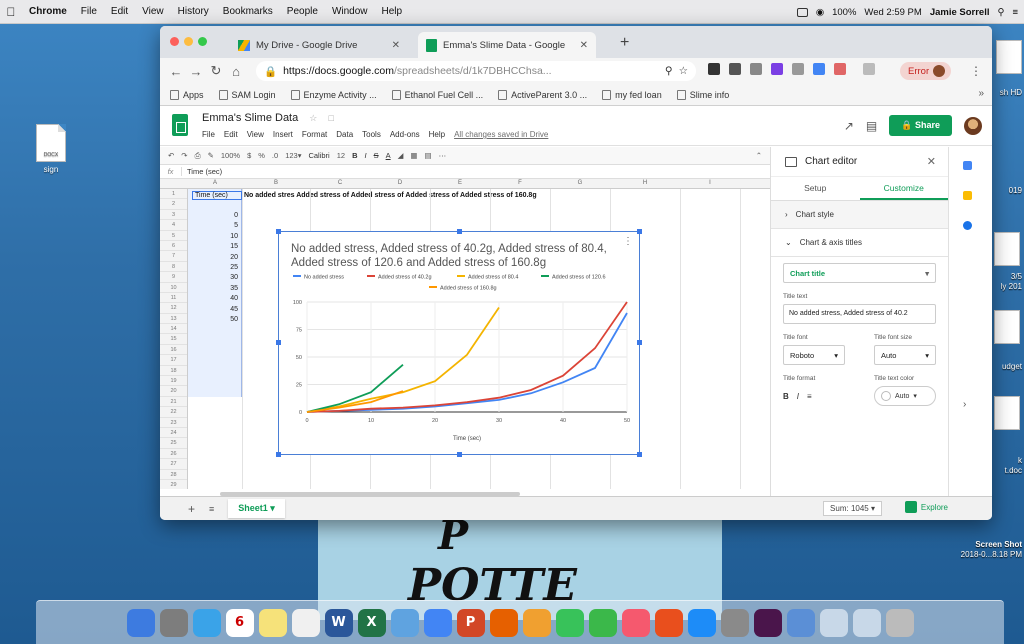 The image size is (1024, 644). What do you see at coordinates (903, 188) in the screenshot?
I see `tab-customize: Customize` at bounding box center [903, 188].